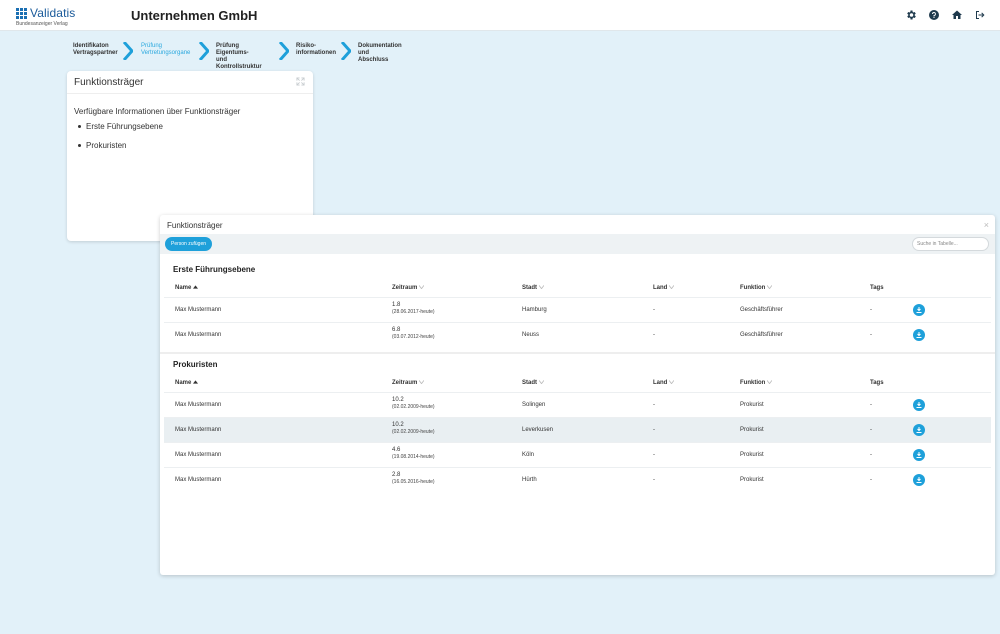 The width and height of the screenshot is (1000, 634). I want to click on cell-stadt: Solingen, so click(534, 405).